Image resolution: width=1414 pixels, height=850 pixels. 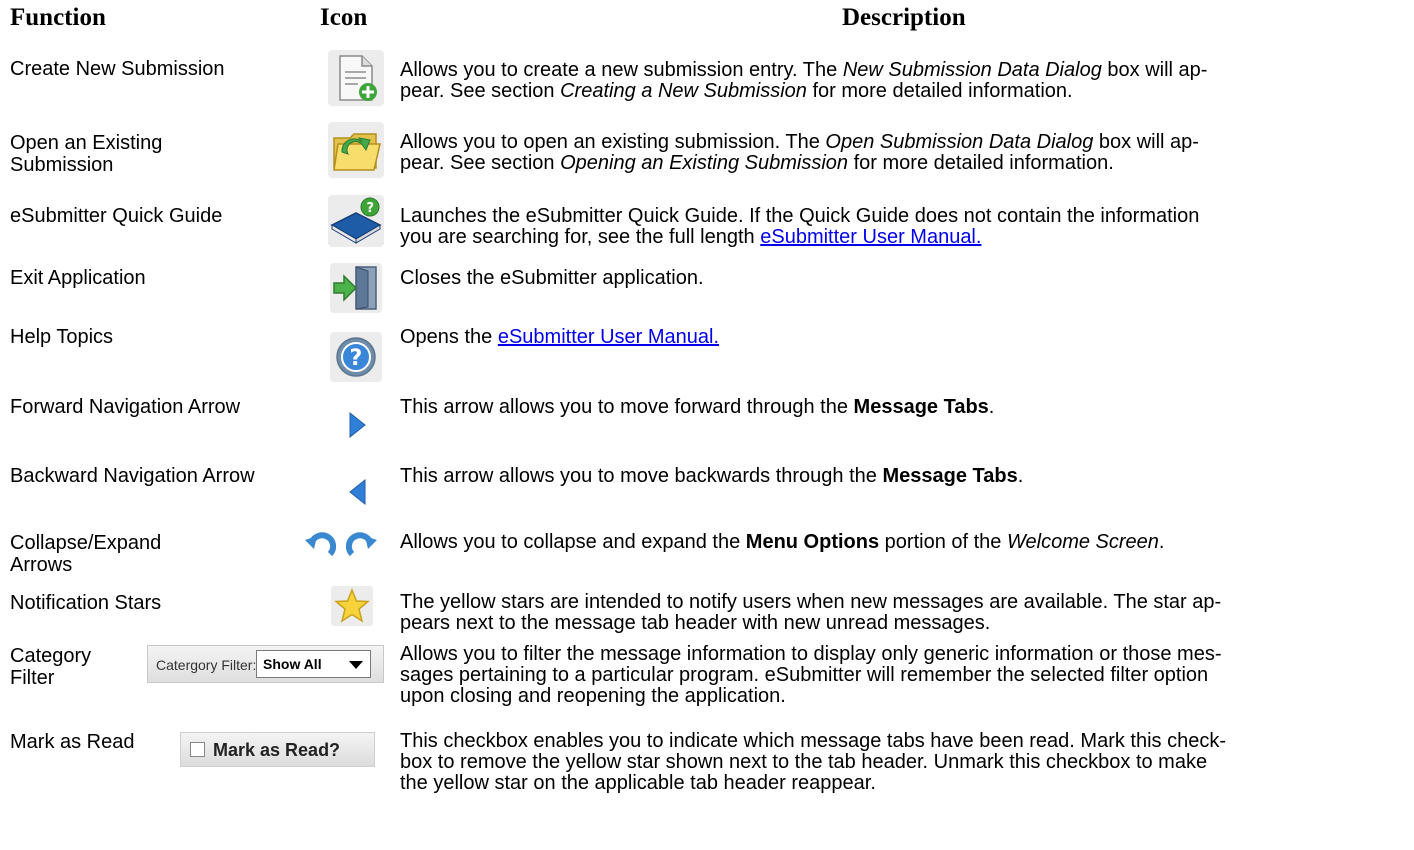 What do you see at coordinates (552, 278) in the screenshot?
I see `row-desc-exit-application: Closes the eSubmitter application.` at bounding box center [552, 278].